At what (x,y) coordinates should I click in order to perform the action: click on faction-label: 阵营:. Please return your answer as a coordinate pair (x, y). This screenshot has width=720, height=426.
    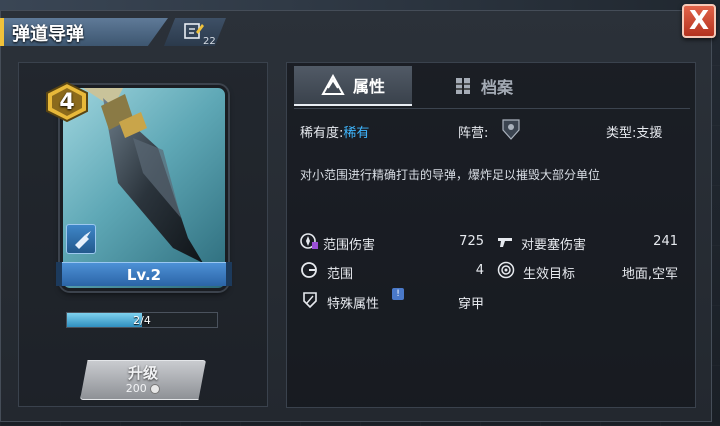
    Looking at the image, I should click on (473, 133).